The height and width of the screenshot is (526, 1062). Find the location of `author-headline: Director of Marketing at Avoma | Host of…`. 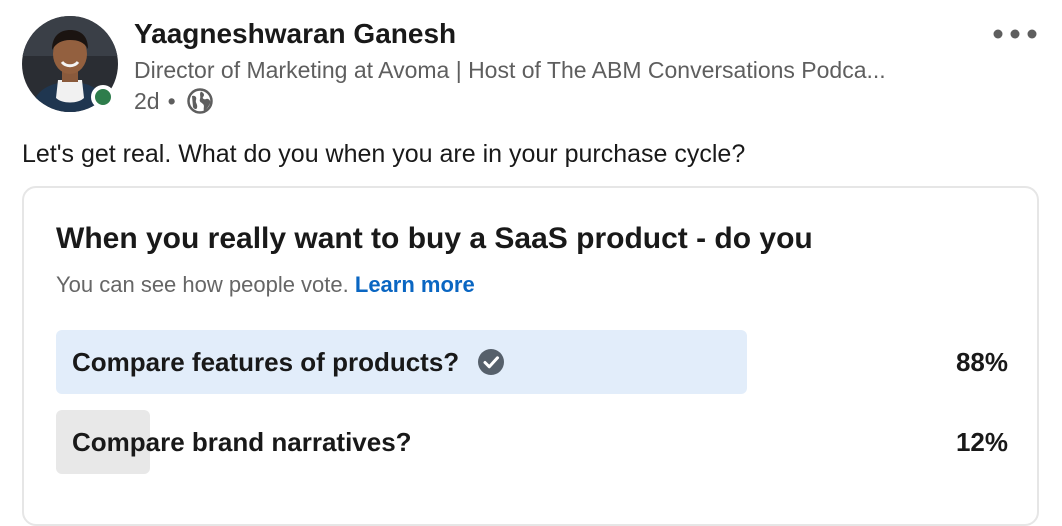

author-headline: Director of Marketing at Avoma | Host of… is located at coordinates (510, 70).